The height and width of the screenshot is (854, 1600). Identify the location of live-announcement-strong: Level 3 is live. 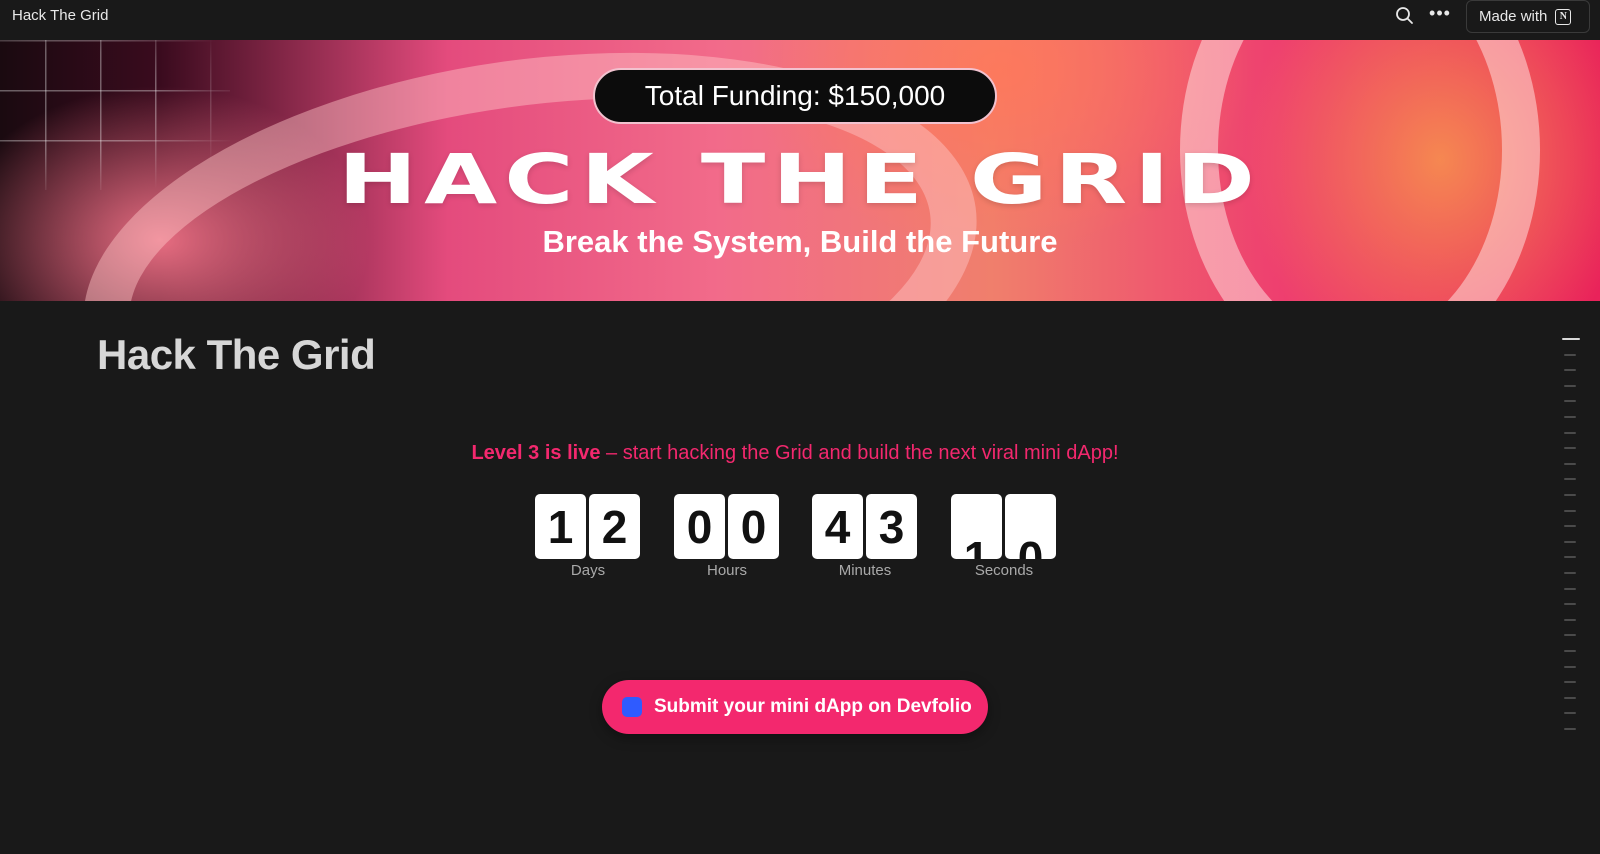
(536, 453).